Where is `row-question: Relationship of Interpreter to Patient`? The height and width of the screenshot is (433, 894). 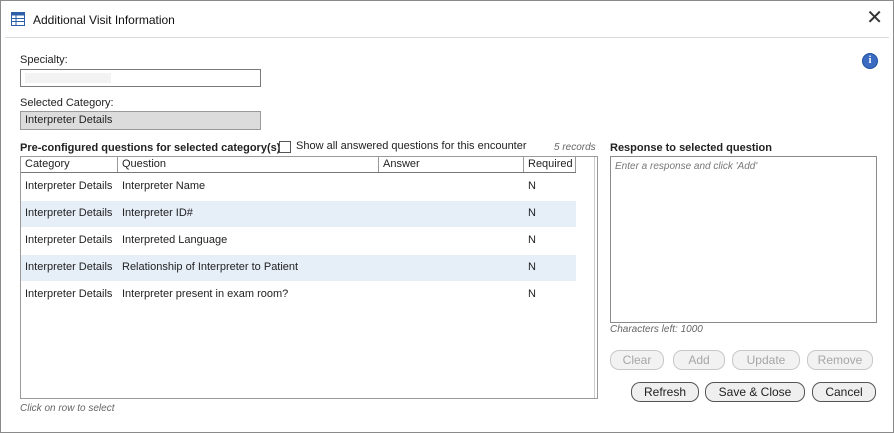
row-question: Relationship of Interpreter to Patient is located at coordinates (210, 267).